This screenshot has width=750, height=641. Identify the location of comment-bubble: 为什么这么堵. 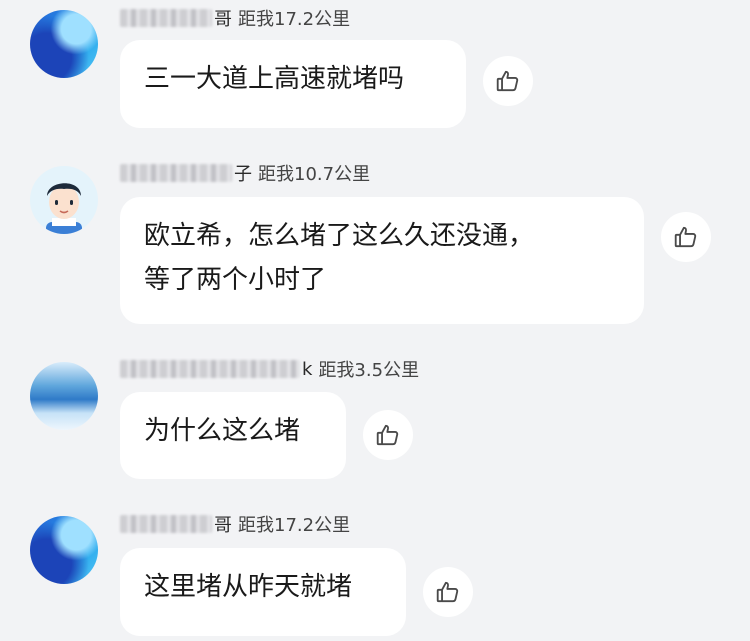
(233, 435).